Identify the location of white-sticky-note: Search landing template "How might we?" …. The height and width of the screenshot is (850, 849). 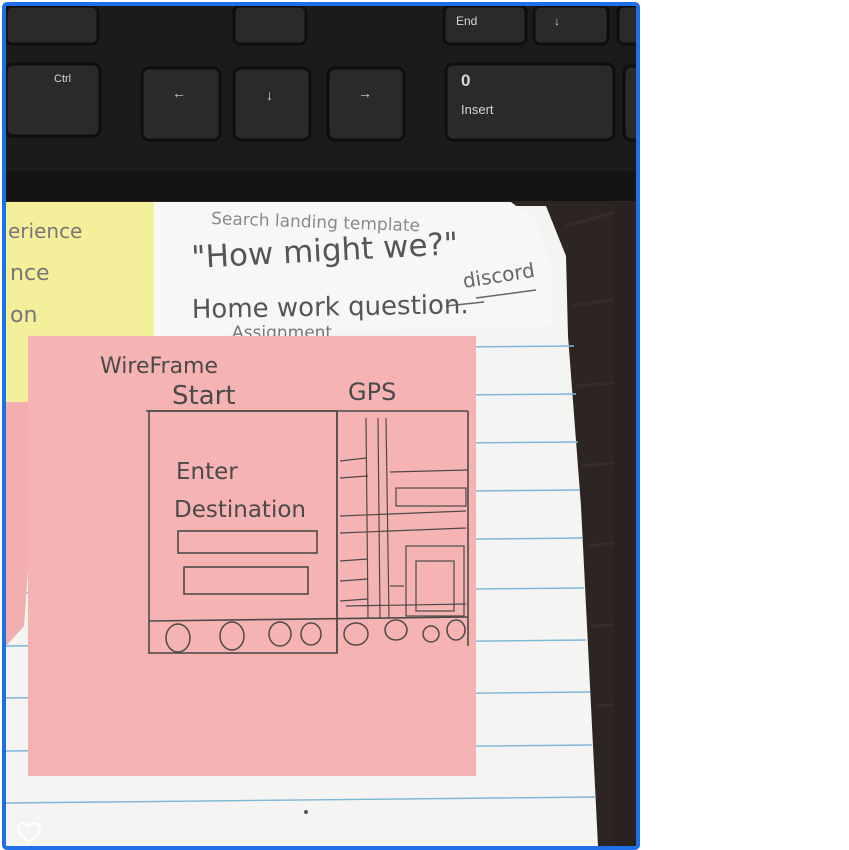
(354, 272).